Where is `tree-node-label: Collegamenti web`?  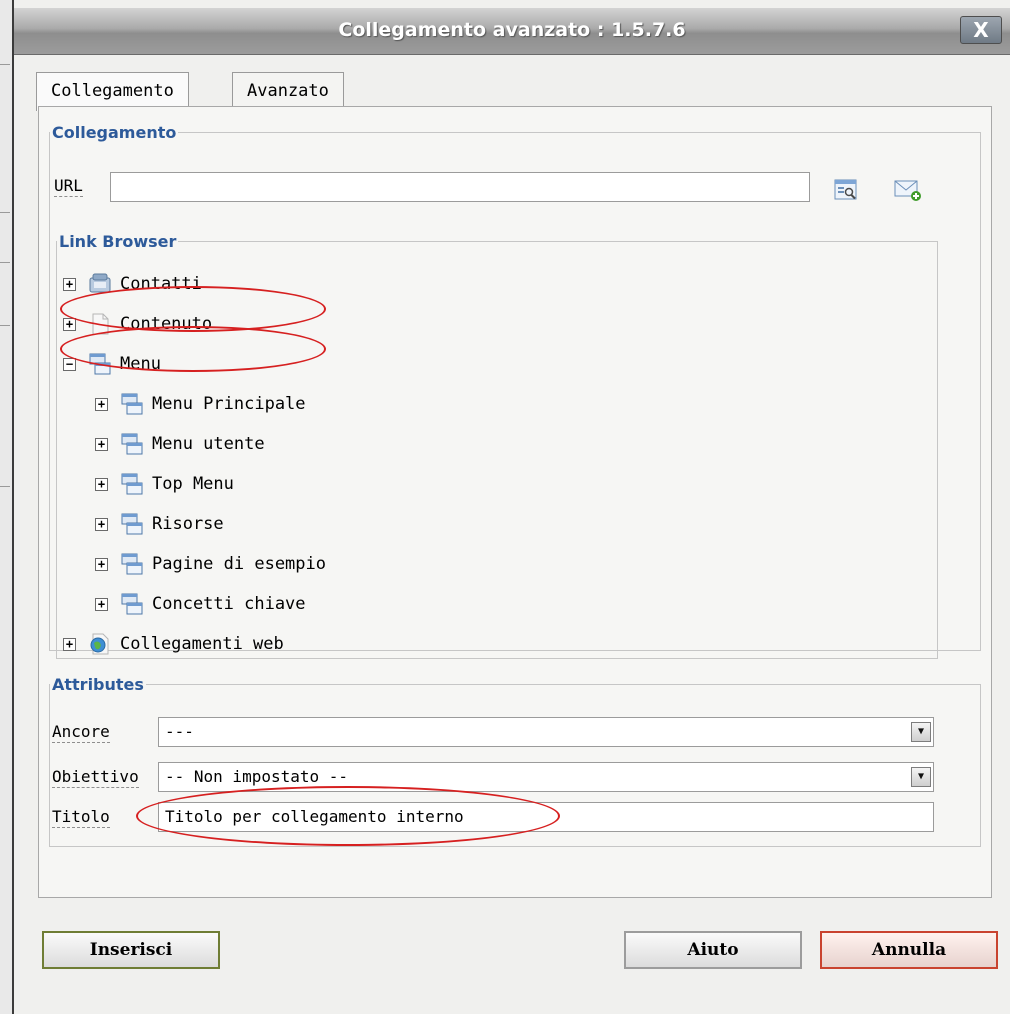 tree-node-label: Collegamenti web is located at coordinates (202, 644).